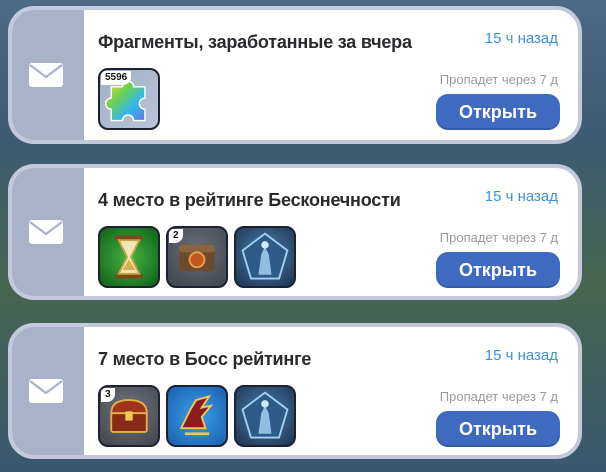  I want to click on winged-boots-icon, so click(197, 416).